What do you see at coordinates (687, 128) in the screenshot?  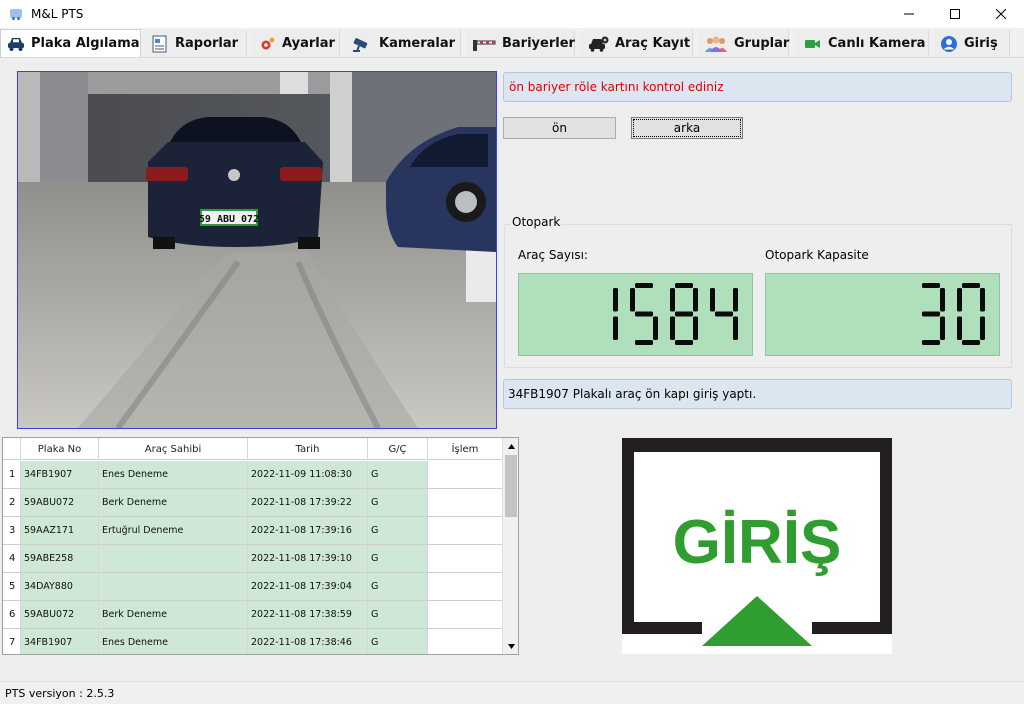 I see `back-button: arka` at bounding box center [687, 128].